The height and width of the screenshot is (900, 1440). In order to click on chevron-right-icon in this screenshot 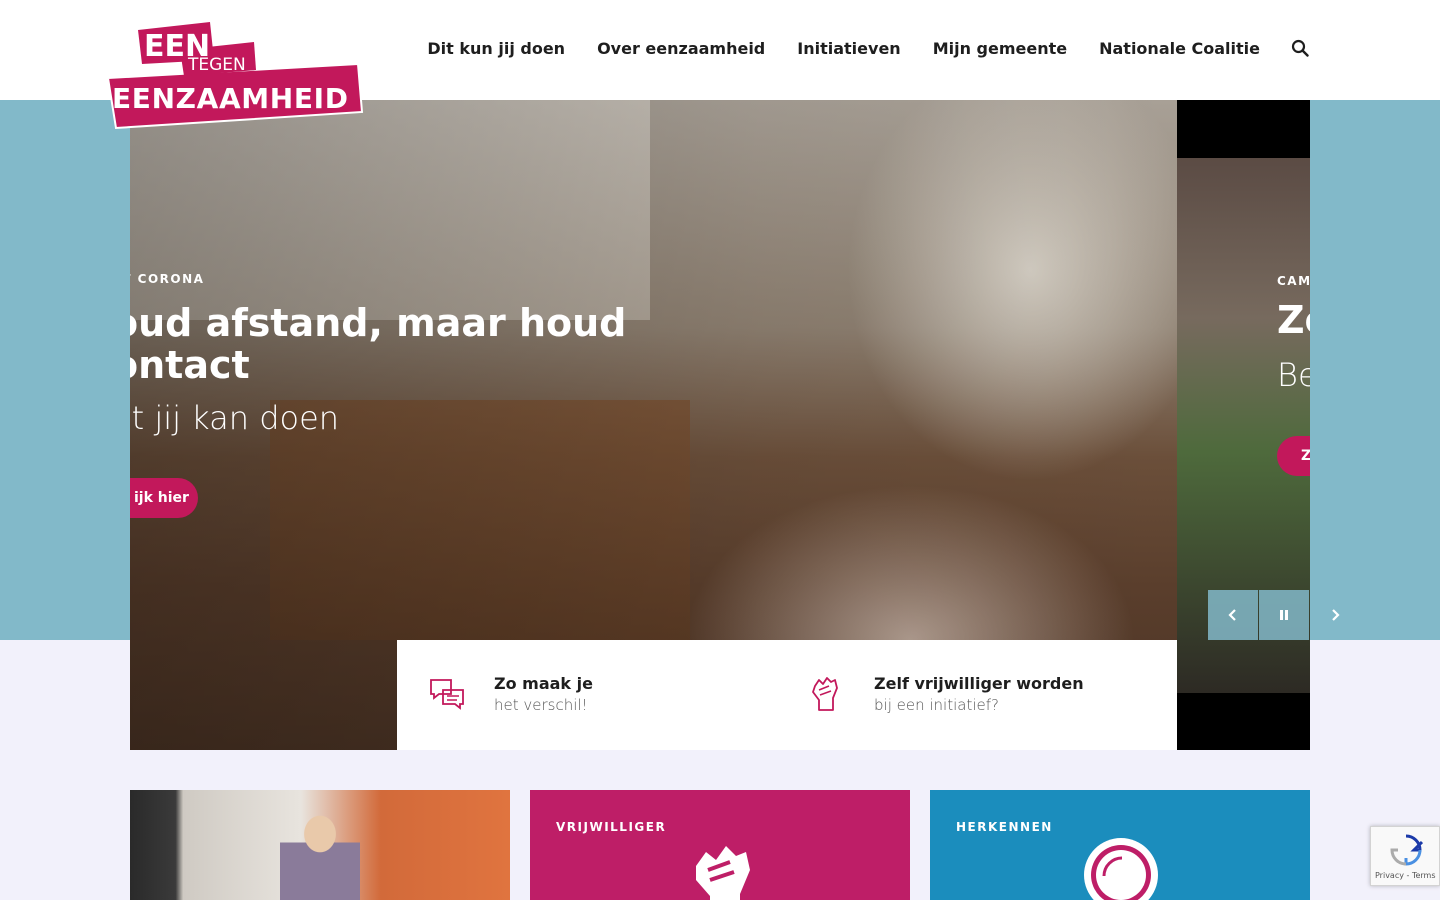, I will do `click(1336, 615)`.